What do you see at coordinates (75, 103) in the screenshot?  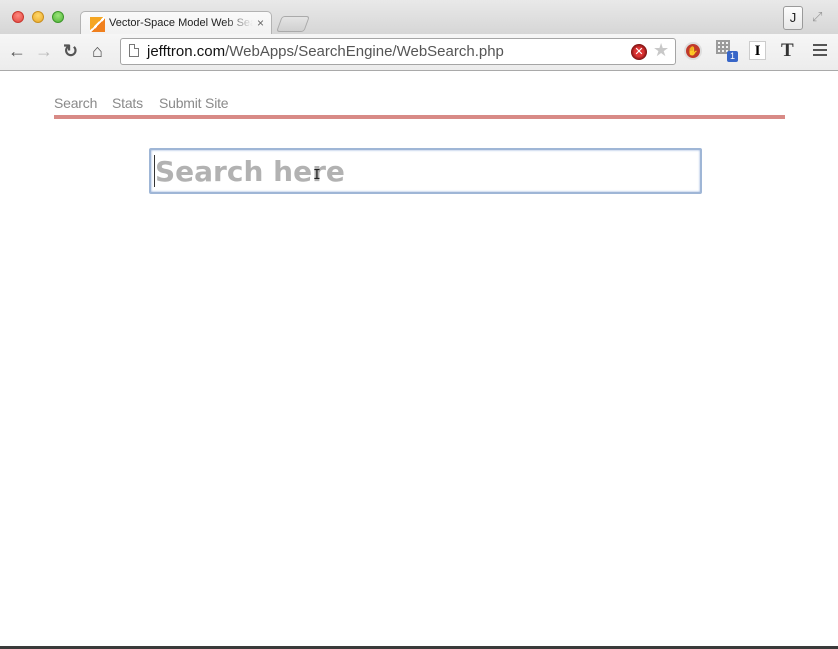 I see `nav-link-search: Search` at bounding box center [75, 103].